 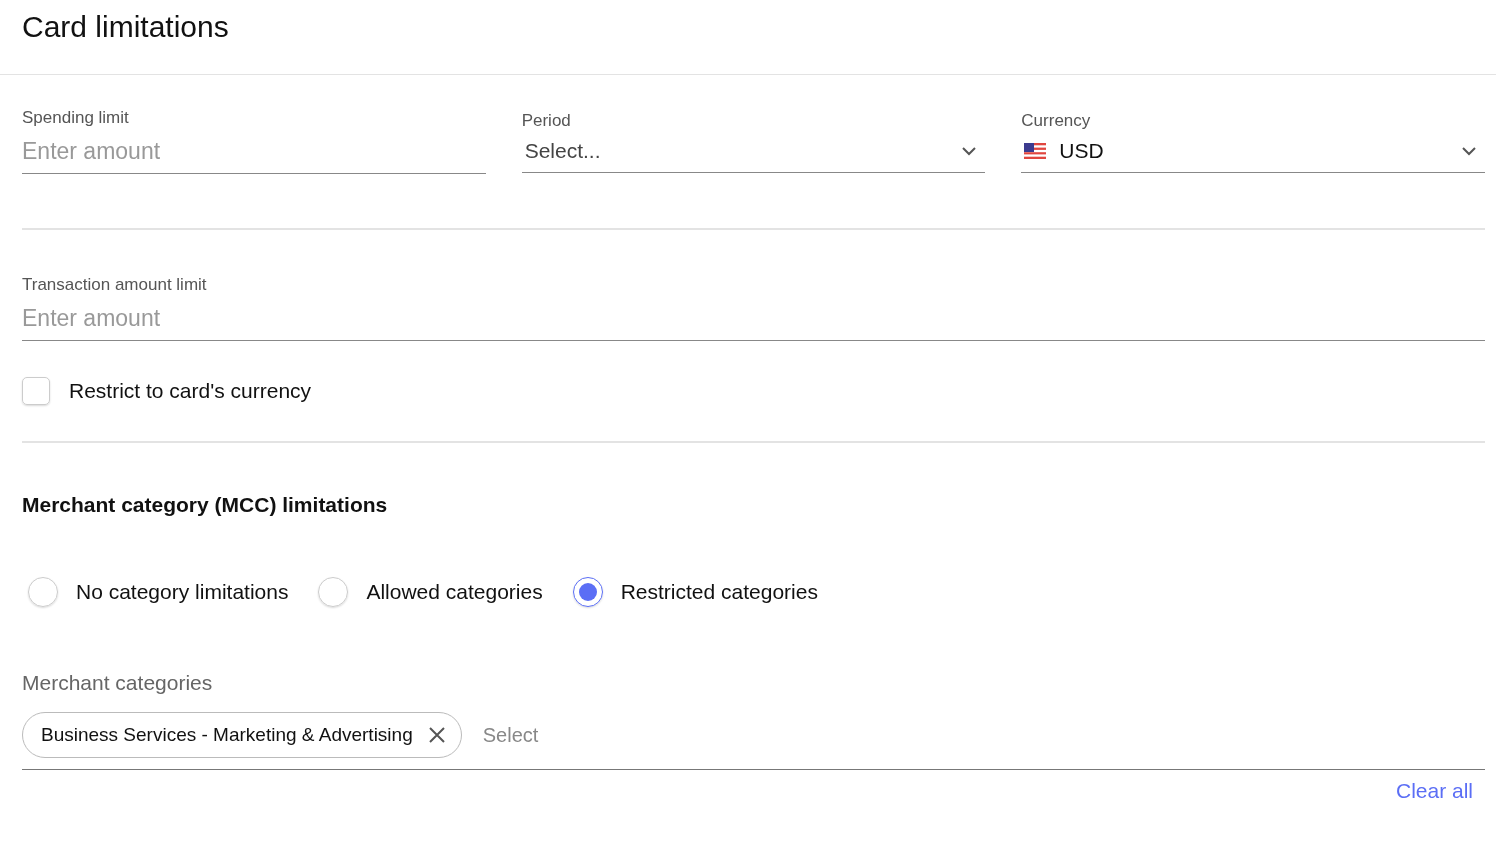 What do you see at coordinates (436, 735) in the screenshot?
I see `close-icon` at bounding box center [436, 735].